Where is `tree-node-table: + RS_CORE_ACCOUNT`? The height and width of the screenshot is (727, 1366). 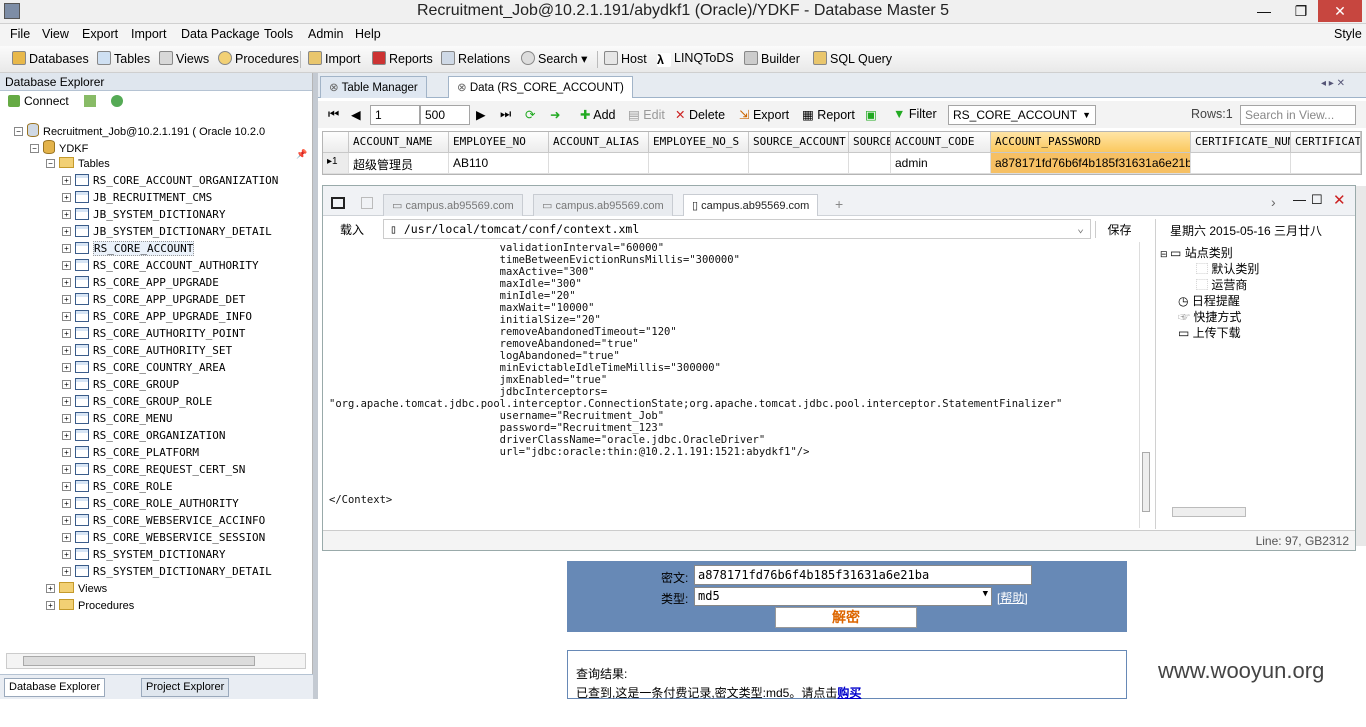 tree-node-table: + RS_CORE_ACCOUNT is located at coordinates (128, 249).